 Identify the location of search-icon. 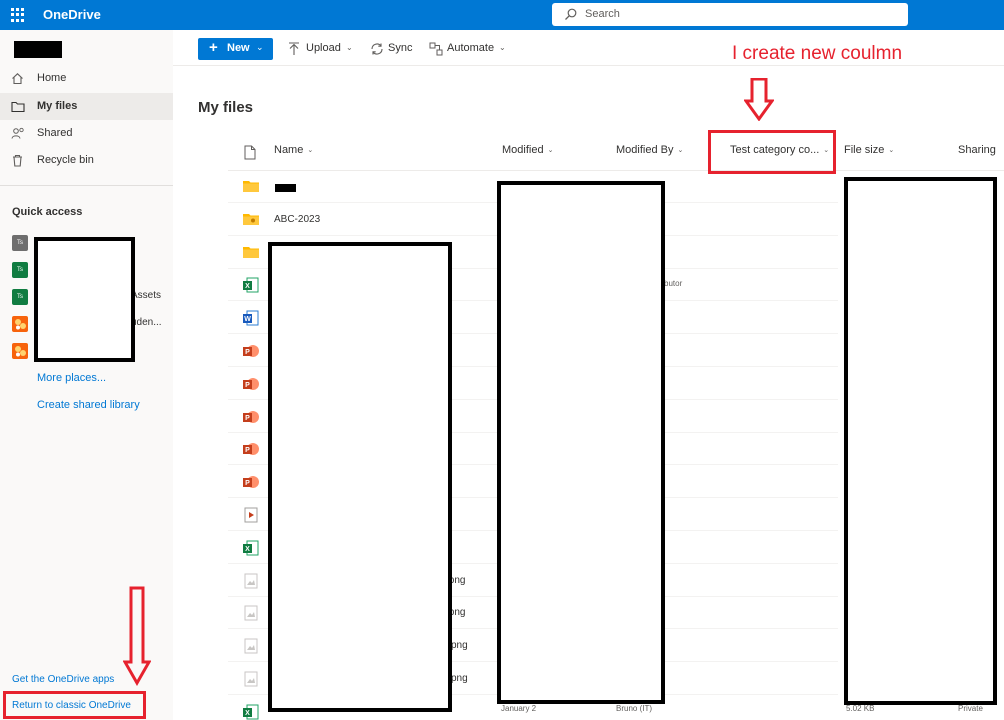
(571, 14).